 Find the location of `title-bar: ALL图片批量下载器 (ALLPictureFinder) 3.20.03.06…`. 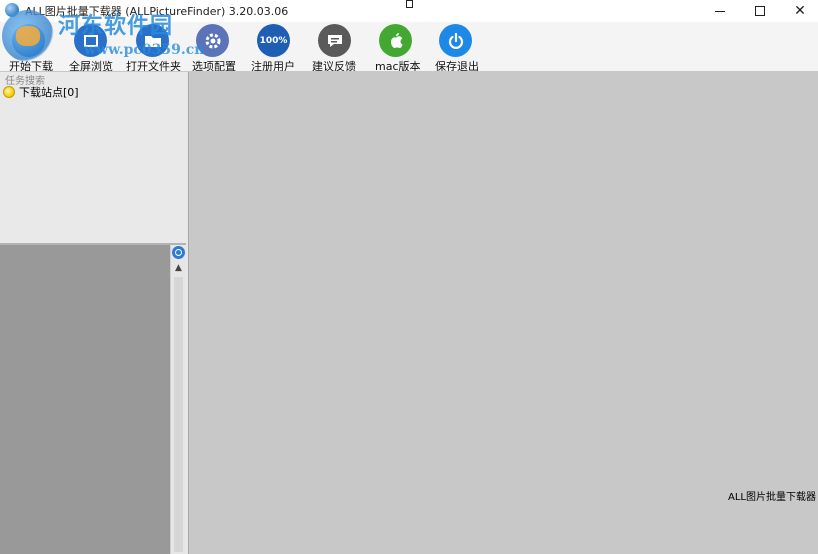

title-bar: ALL图片批量下载器 (ALLPictureFinder) 3.20.03.06… is located at coordinates (409, 11).